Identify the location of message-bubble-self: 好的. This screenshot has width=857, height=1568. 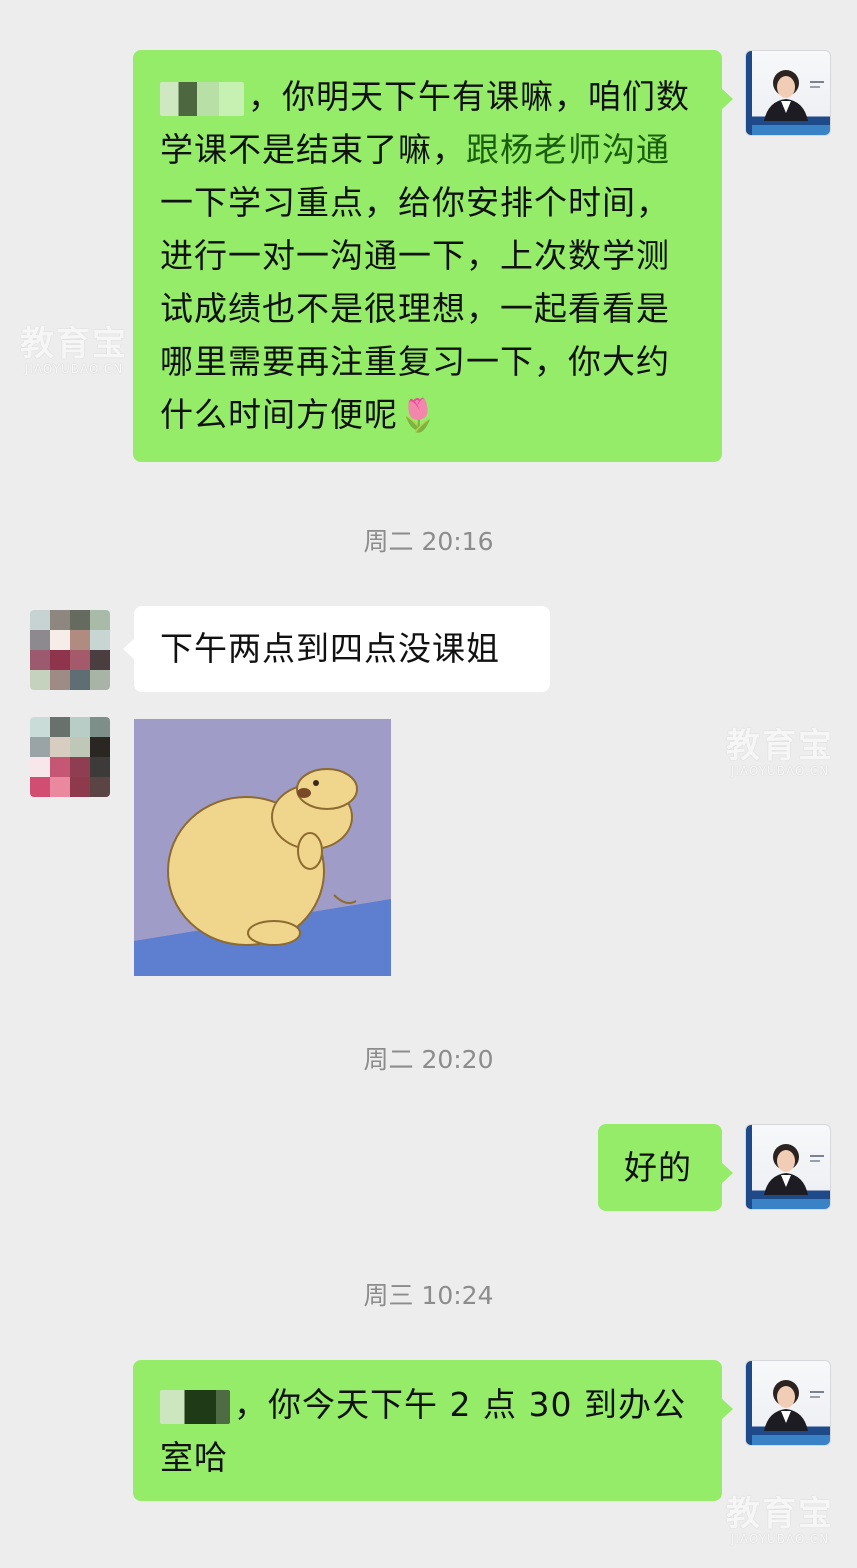
(665, 1167).